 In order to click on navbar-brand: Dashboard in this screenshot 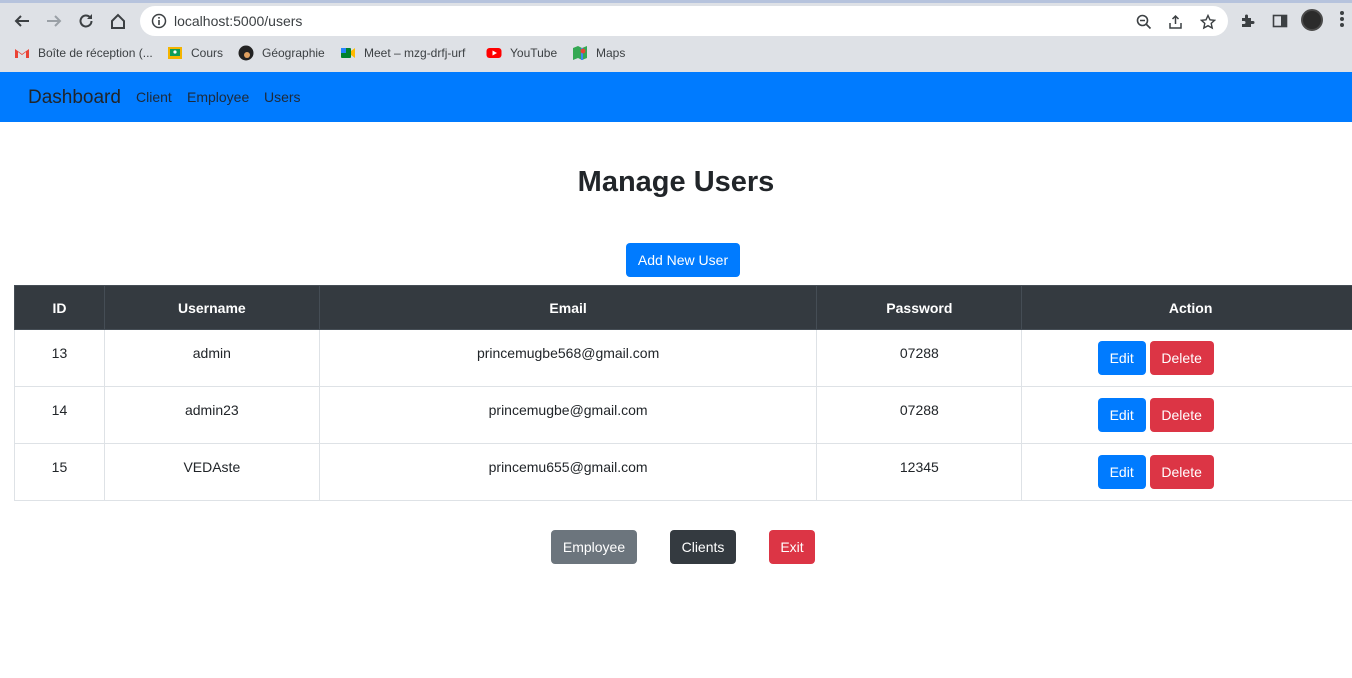, I will do `click(74, 98)`.